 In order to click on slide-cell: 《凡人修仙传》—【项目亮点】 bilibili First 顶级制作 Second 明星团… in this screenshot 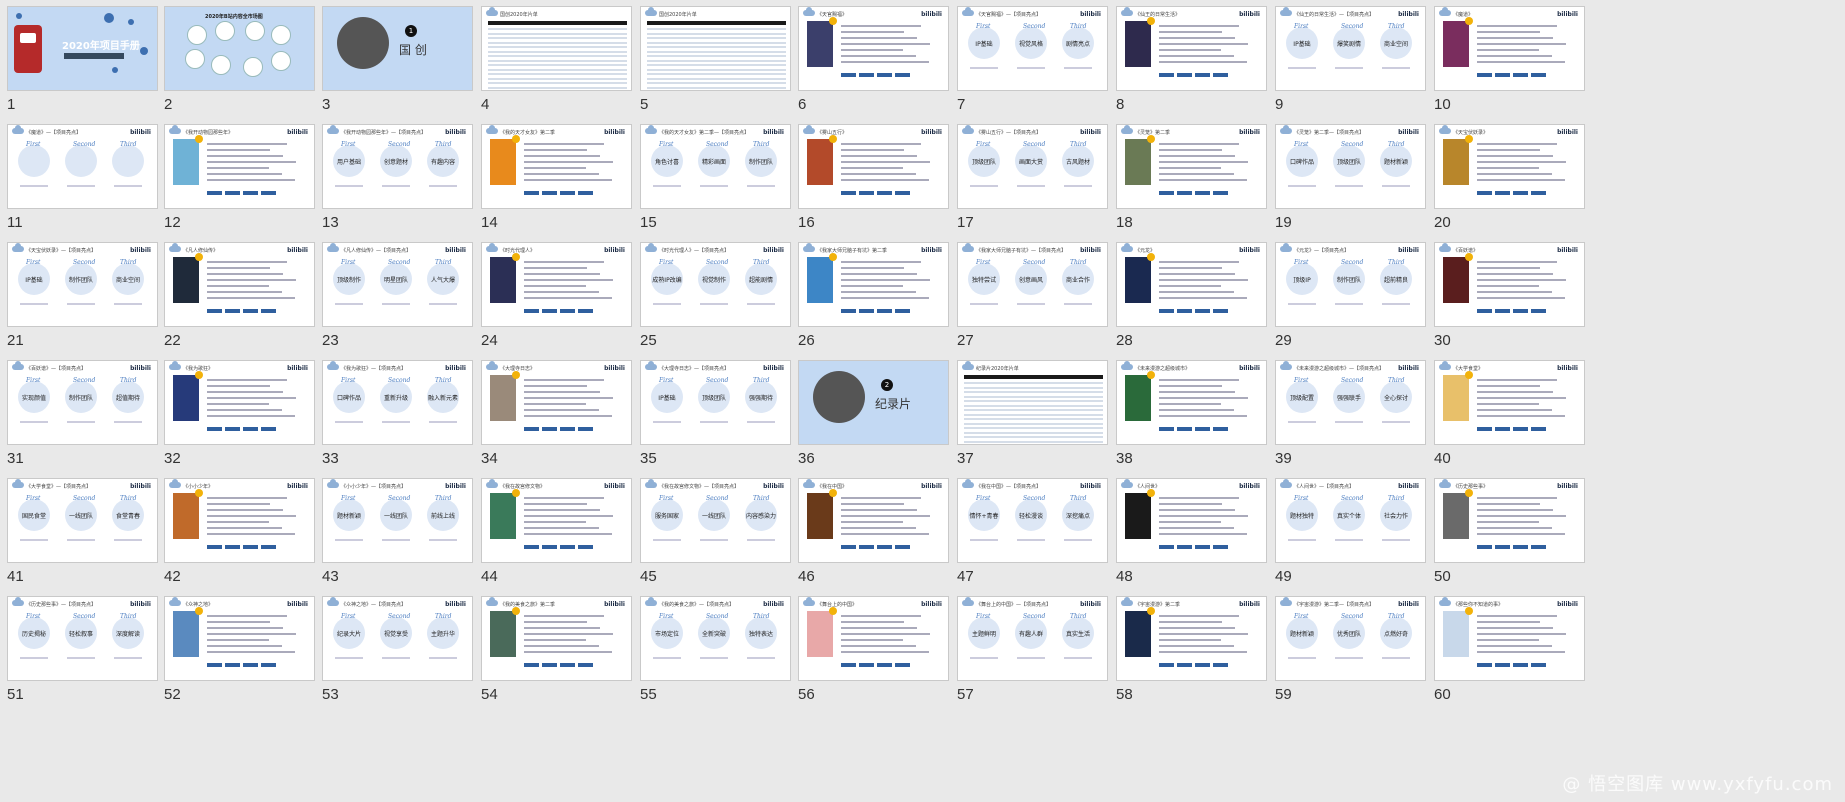, I will do `click(394, 293)`.